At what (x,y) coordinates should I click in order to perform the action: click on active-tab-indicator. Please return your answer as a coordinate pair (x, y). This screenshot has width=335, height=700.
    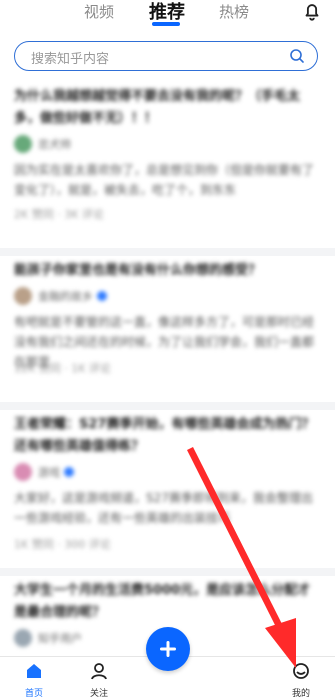
    Looking at the image, I should click on (166, 24).